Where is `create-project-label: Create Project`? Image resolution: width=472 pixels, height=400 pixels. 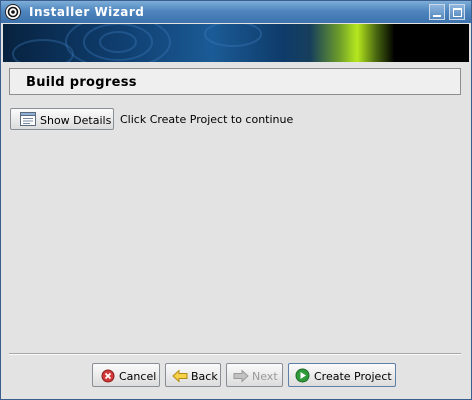
create-project-label: Create Project is located at coordinates (353, 376).